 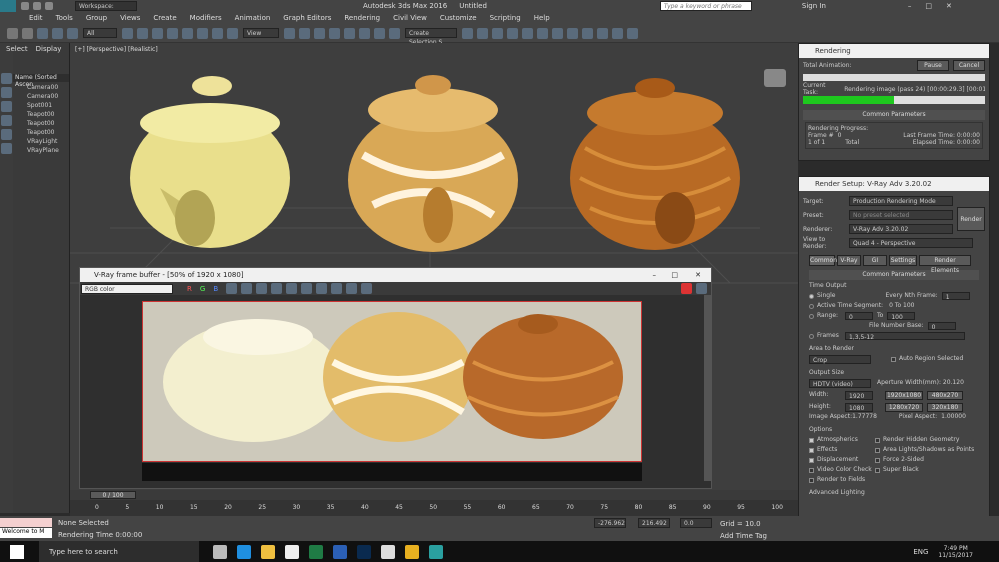 I want to click on mail-icon, so click(x=388, y=551).